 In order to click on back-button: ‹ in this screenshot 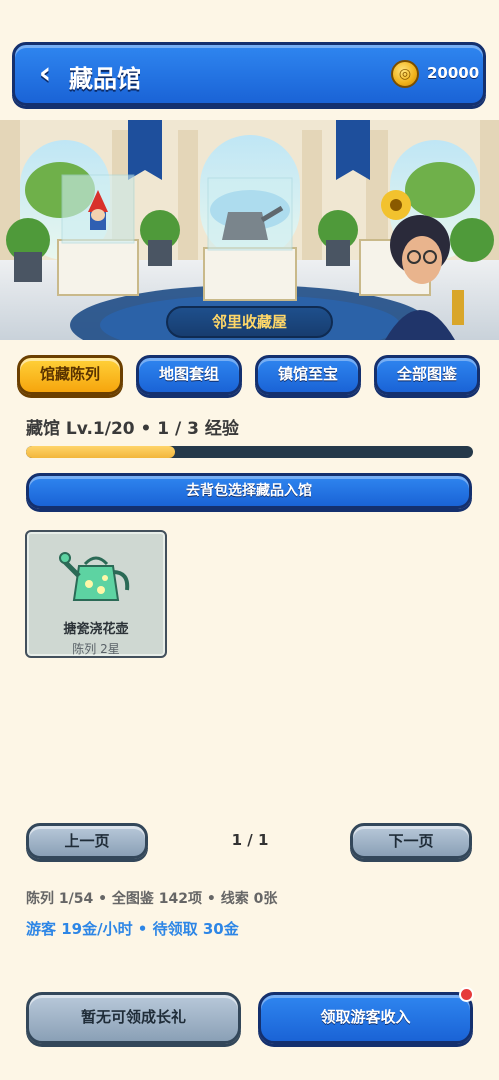, I will do `click(45, 74)`.